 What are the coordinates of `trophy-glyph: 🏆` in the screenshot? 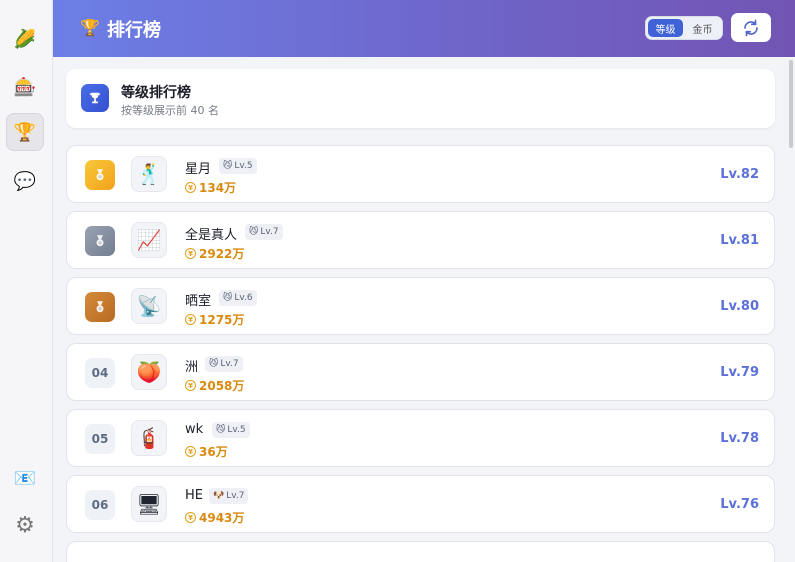 It's located at (25, 132).